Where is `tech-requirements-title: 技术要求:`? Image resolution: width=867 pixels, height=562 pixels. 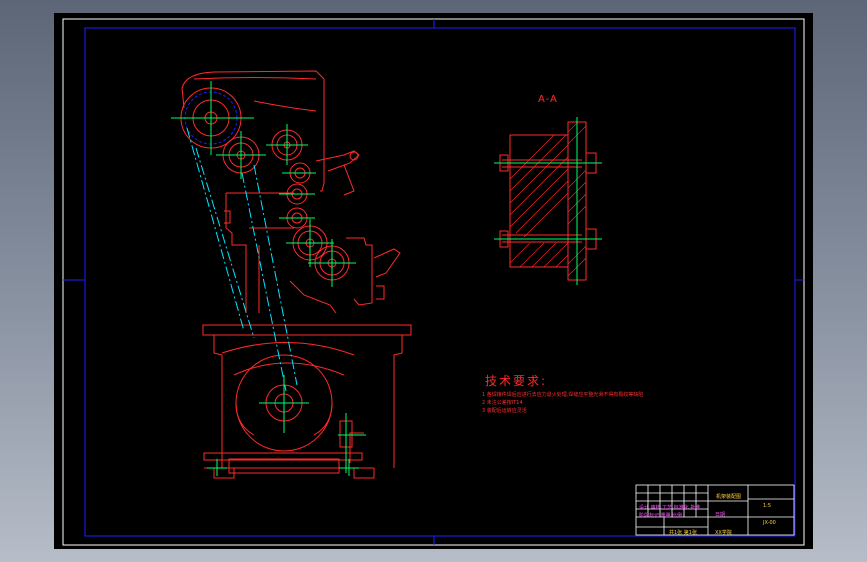
tech-requirements-title: 技术要求: is located at coordinates (516, 381).